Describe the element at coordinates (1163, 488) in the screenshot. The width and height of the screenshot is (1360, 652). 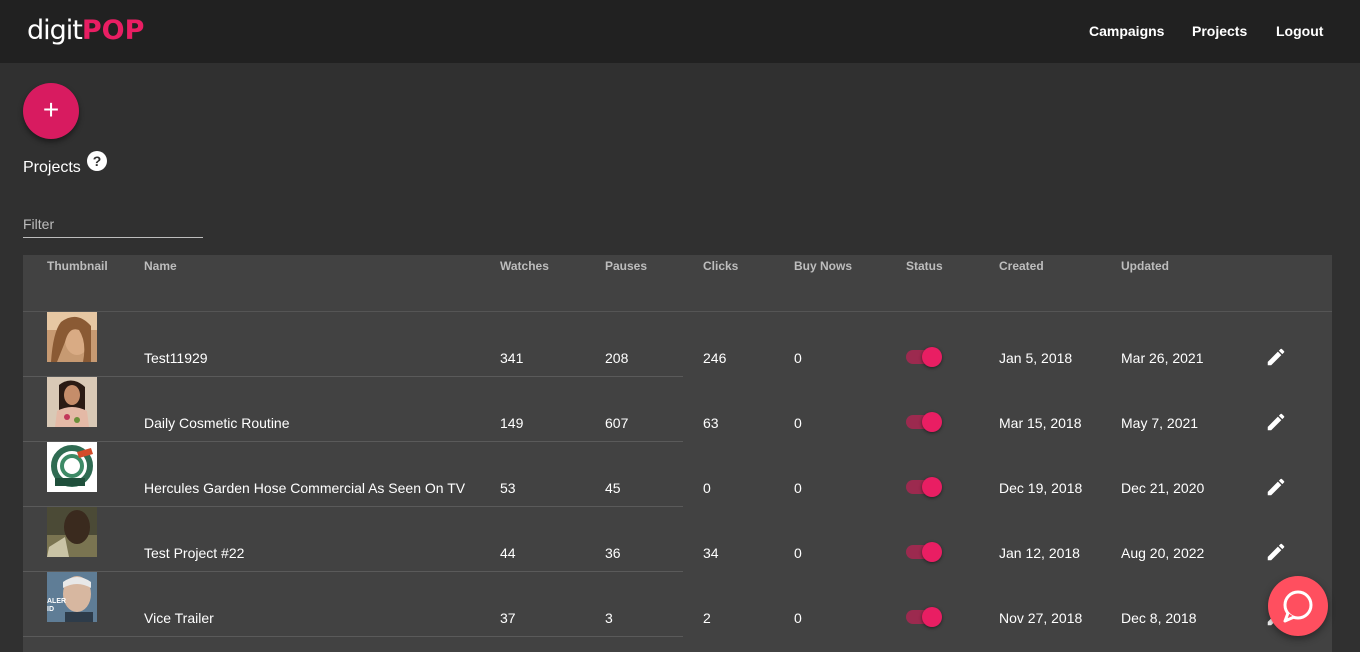
I see `updated-date: Dec 21, 2020` at that location.